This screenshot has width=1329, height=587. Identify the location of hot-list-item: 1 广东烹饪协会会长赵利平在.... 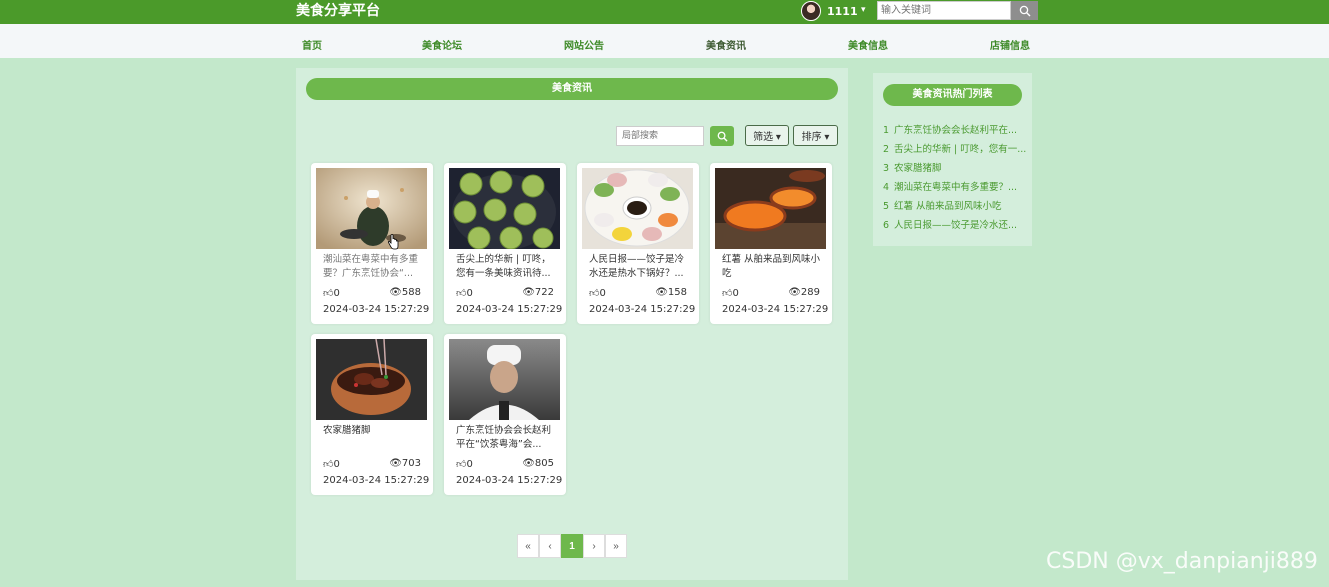
(955, 129).